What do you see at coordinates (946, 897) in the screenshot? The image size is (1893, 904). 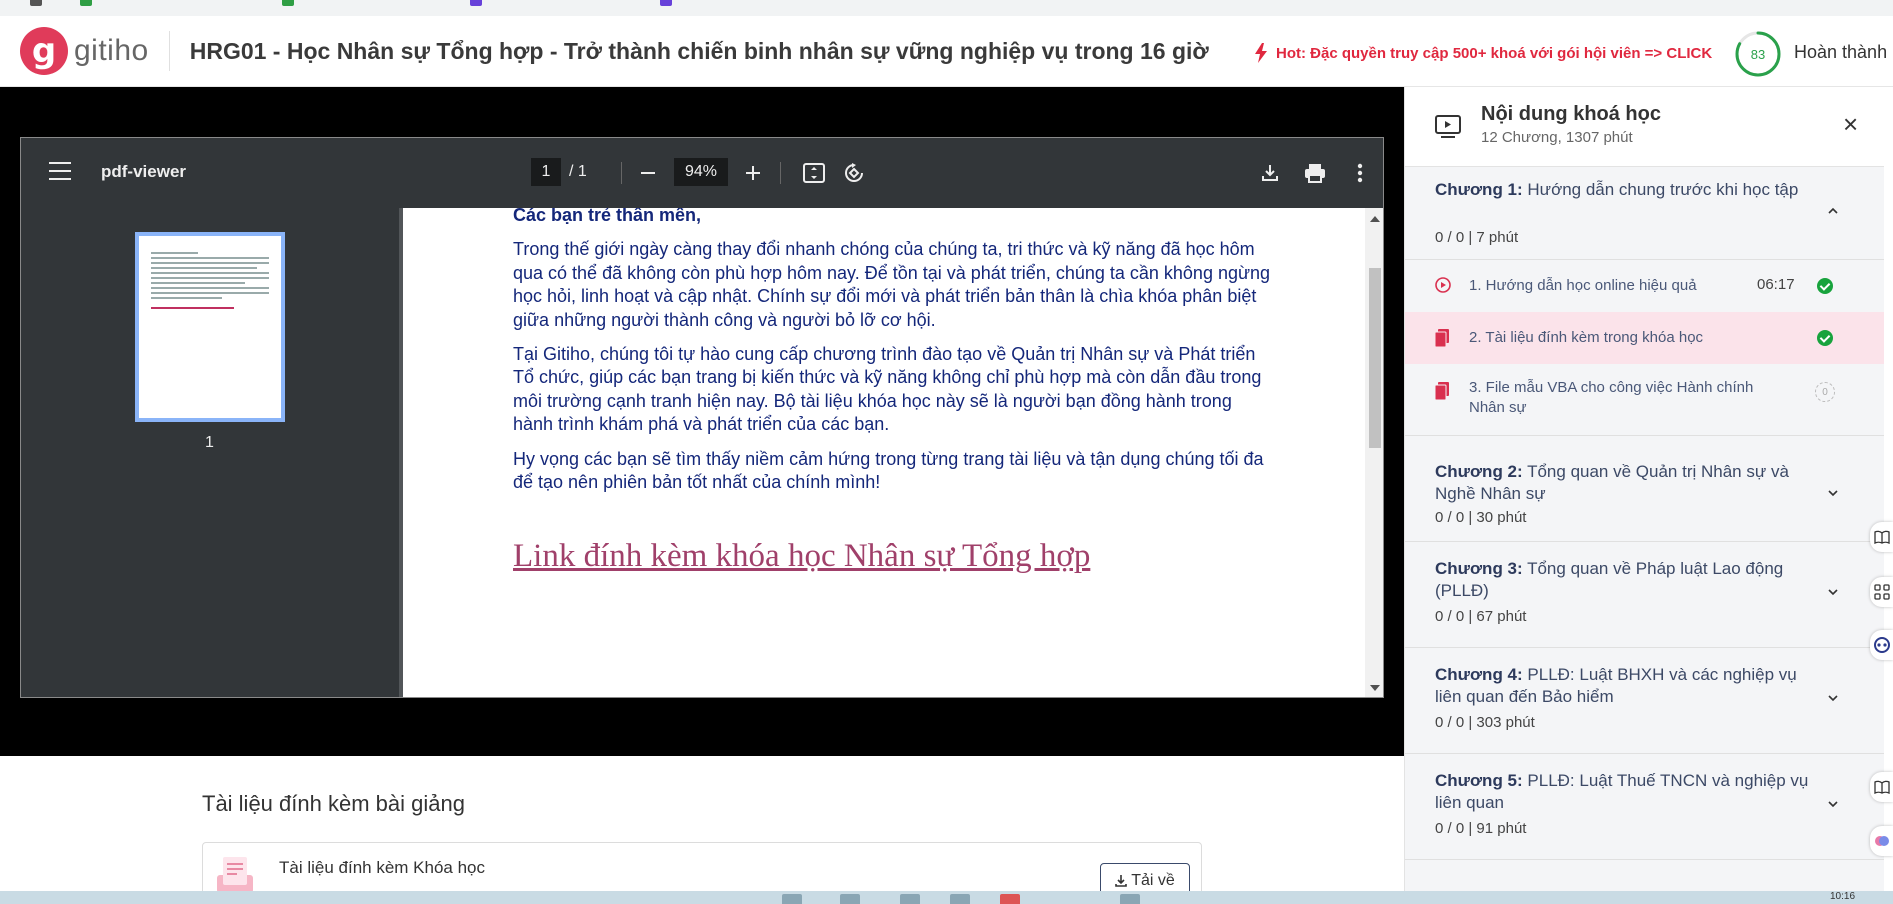 I see `os-taskbar: 10:16` at bounding box center [946, 897].